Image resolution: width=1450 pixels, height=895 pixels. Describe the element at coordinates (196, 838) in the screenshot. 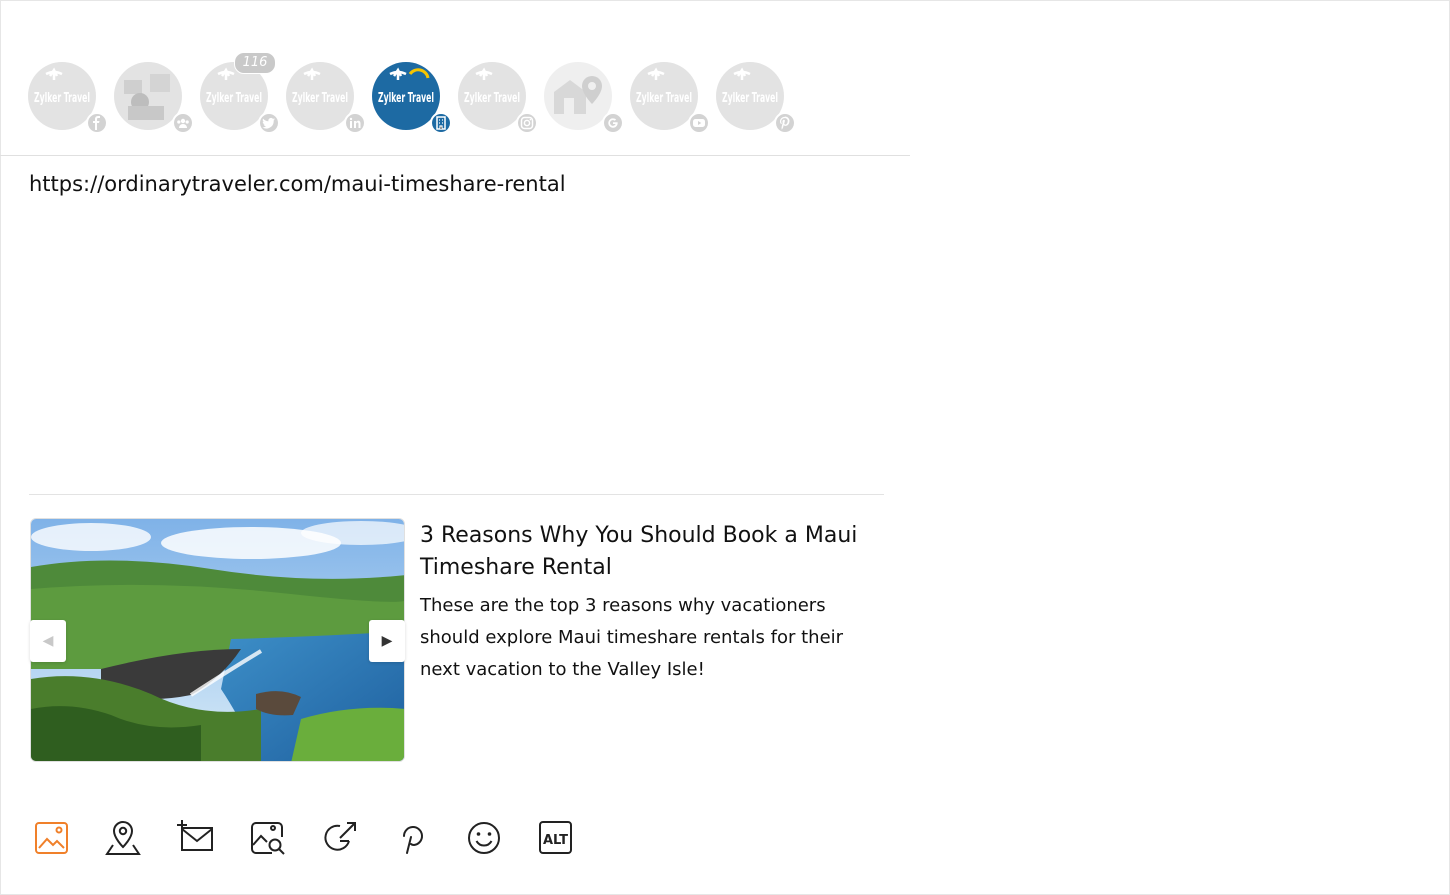

I see `add-mail-icon` at that location.